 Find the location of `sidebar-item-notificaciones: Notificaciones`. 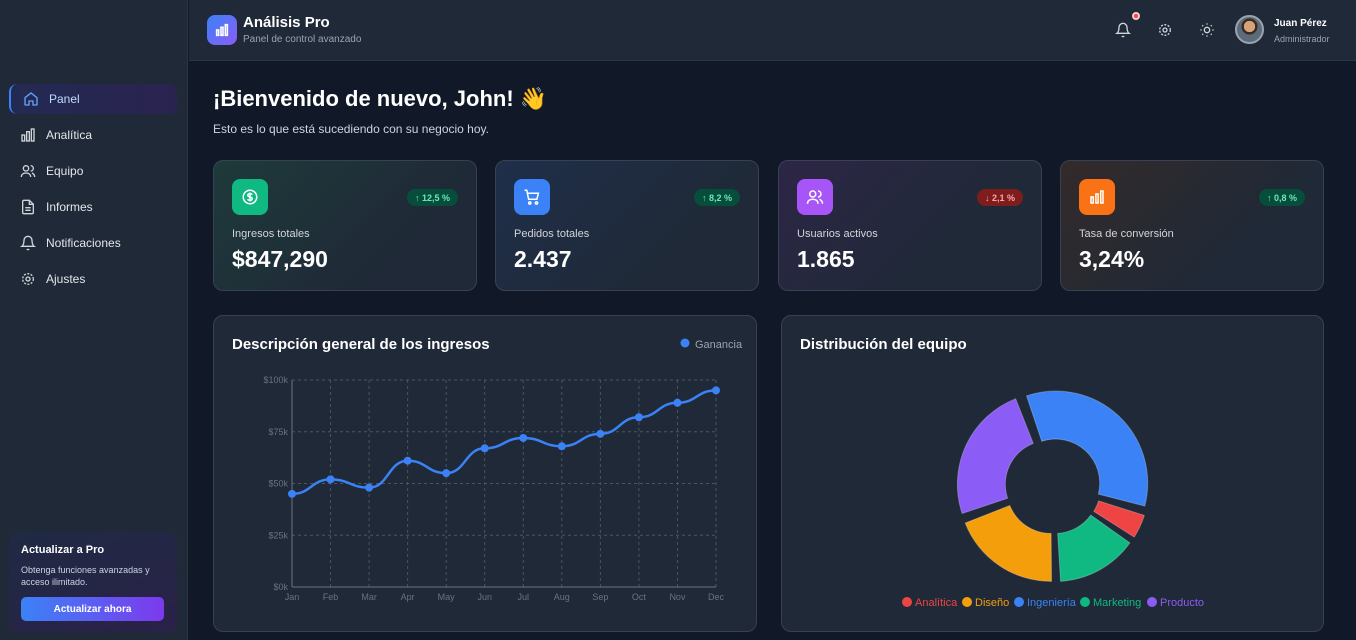

sidebar-item-notificaciones: Notificaciones is located at coordinates (93, 243).